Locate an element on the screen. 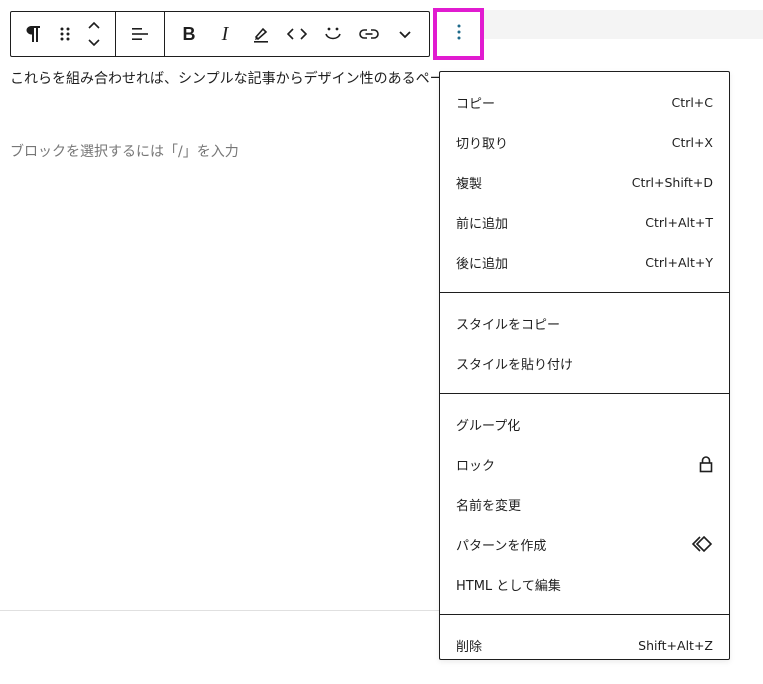 This screenshot has width=763, height=684. block-options-button is located at coordinates (458, 34).